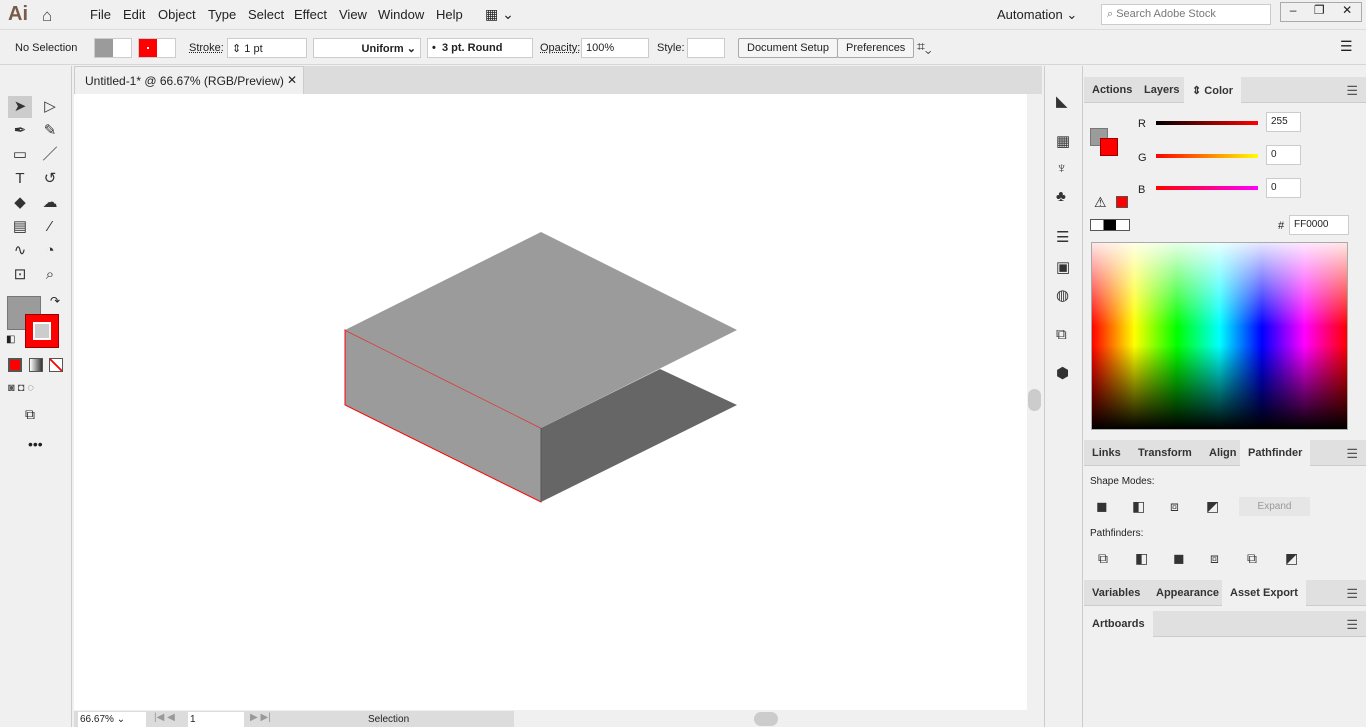  What do you see at coordinates (1319, 12) in the screenshot?
I see `restore-button: ❐` at bounding box center [1319, 12].